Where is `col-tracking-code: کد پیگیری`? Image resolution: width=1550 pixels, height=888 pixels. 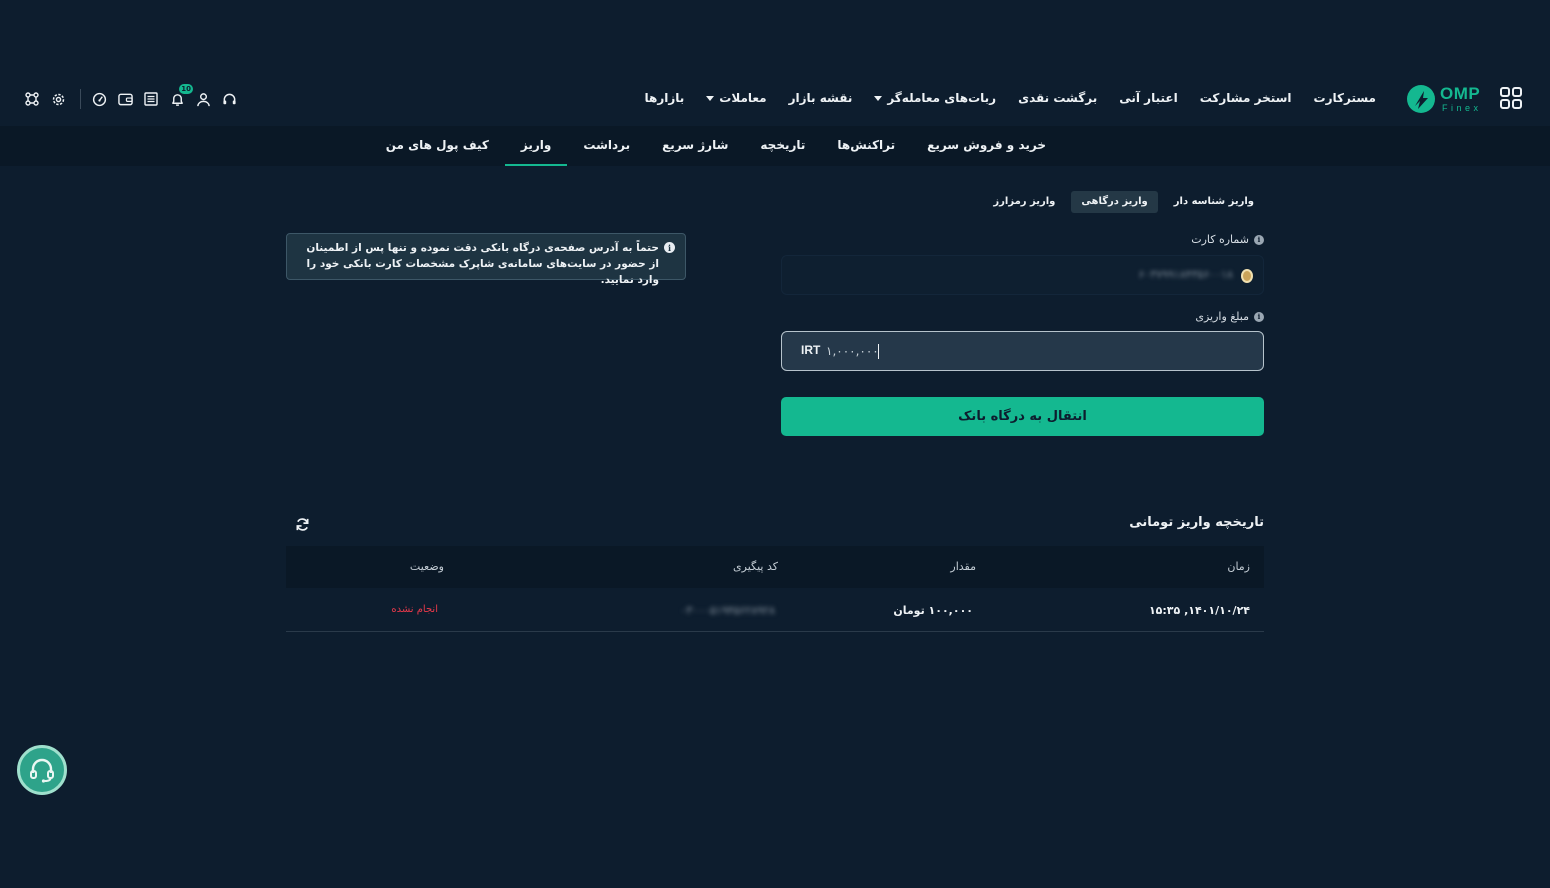
col-tracking-code: کد پیگیری is located at coordinates (755, 566).